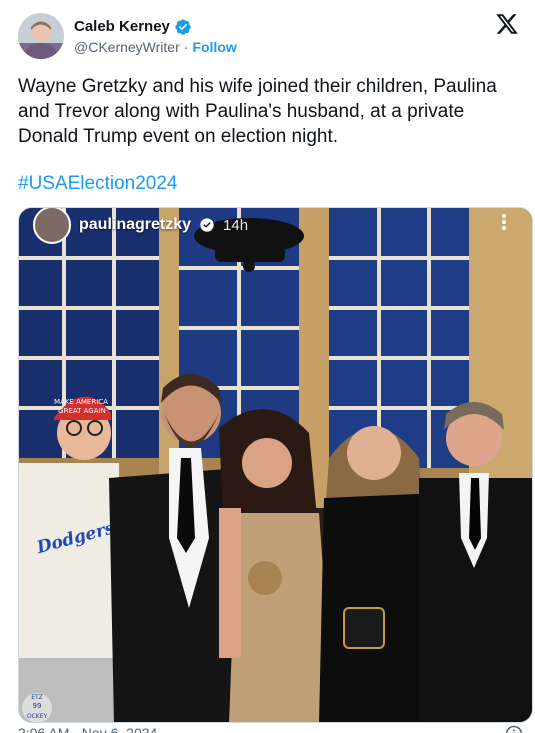  I want to click on hashtag-link: #USAElection2024, so click(98, 184).